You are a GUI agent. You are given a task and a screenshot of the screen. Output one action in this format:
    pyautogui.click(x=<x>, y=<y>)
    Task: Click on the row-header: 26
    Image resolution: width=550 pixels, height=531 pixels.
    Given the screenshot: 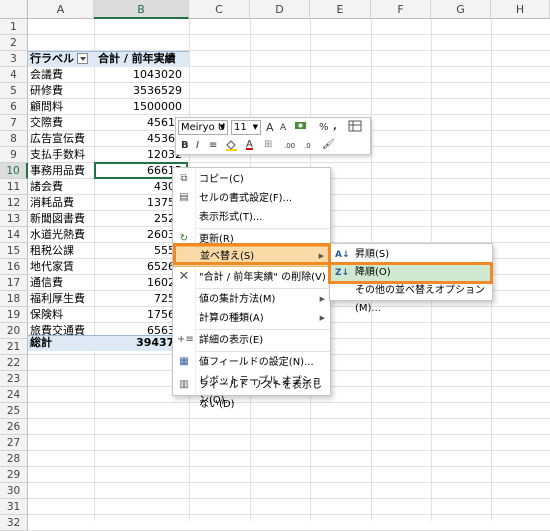 What is the action you would take?
    pyautogui.click(x=14, y=427)
    